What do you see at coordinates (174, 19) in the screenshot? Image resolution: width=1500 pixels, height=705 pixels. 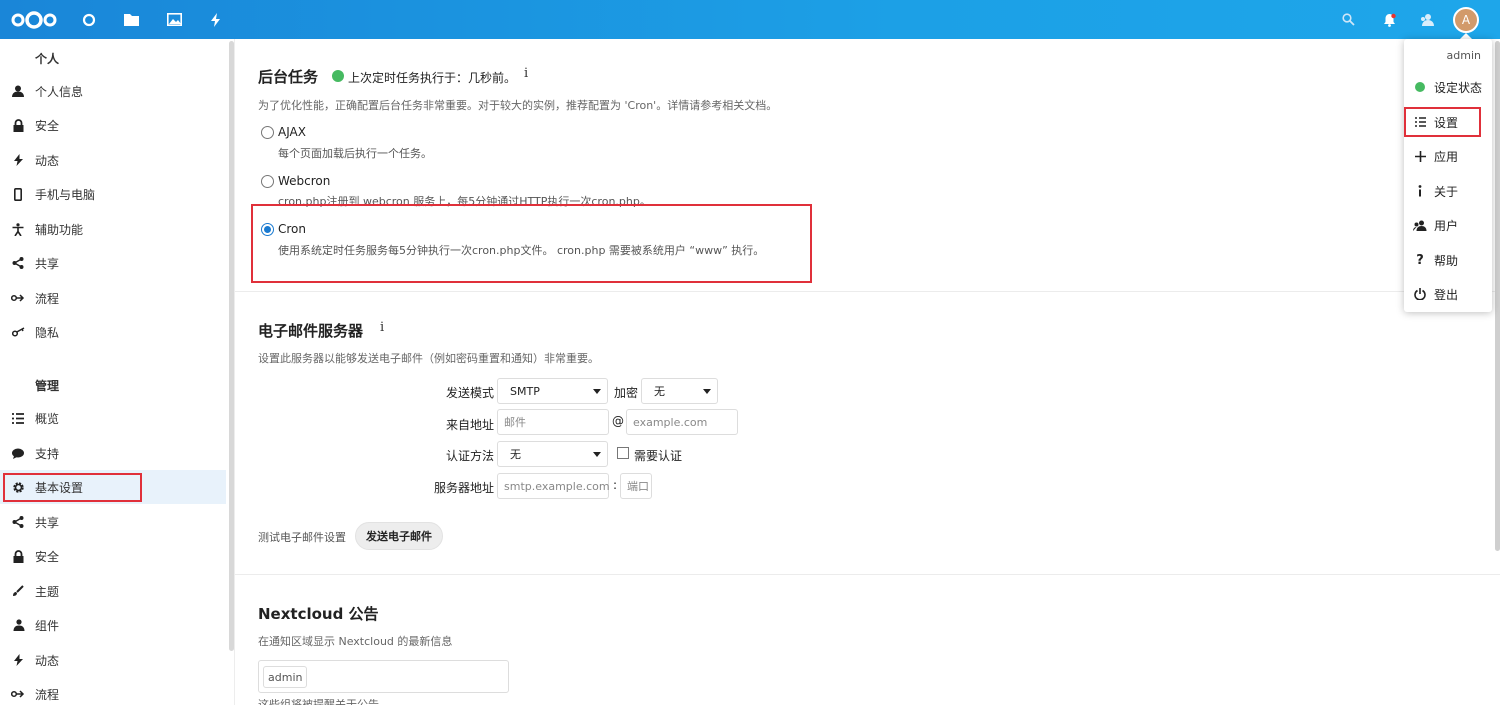 I see `photos-icon` at bounding box center [174, 19].